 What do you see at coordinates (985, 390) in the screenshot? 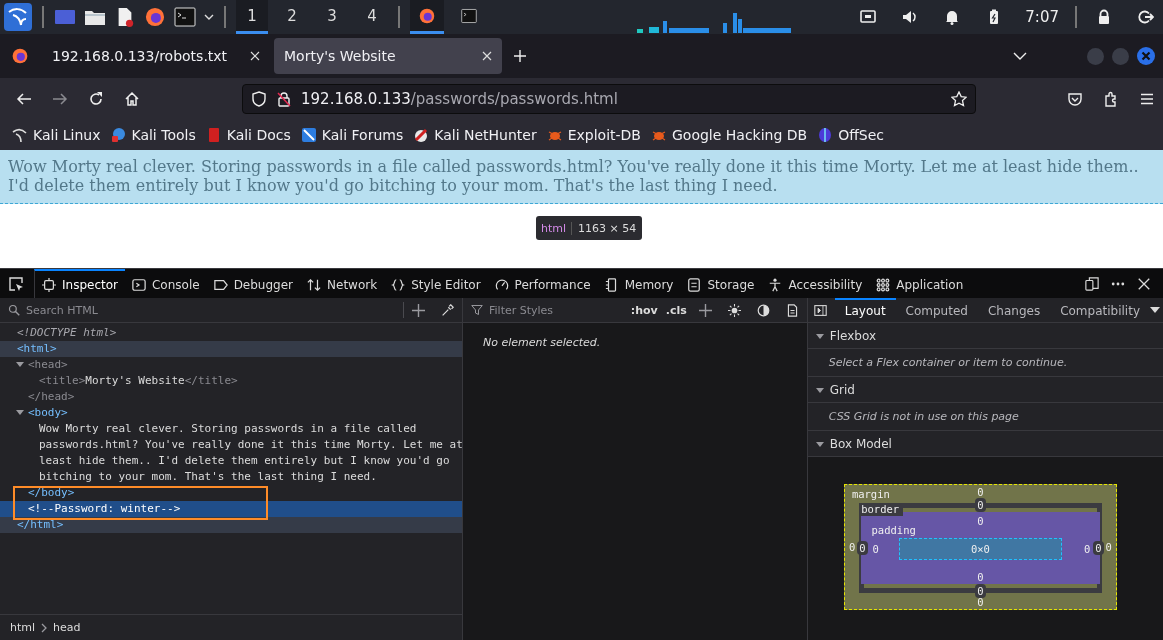
I see `section-header: Grid` at bounding box center [985, 390].